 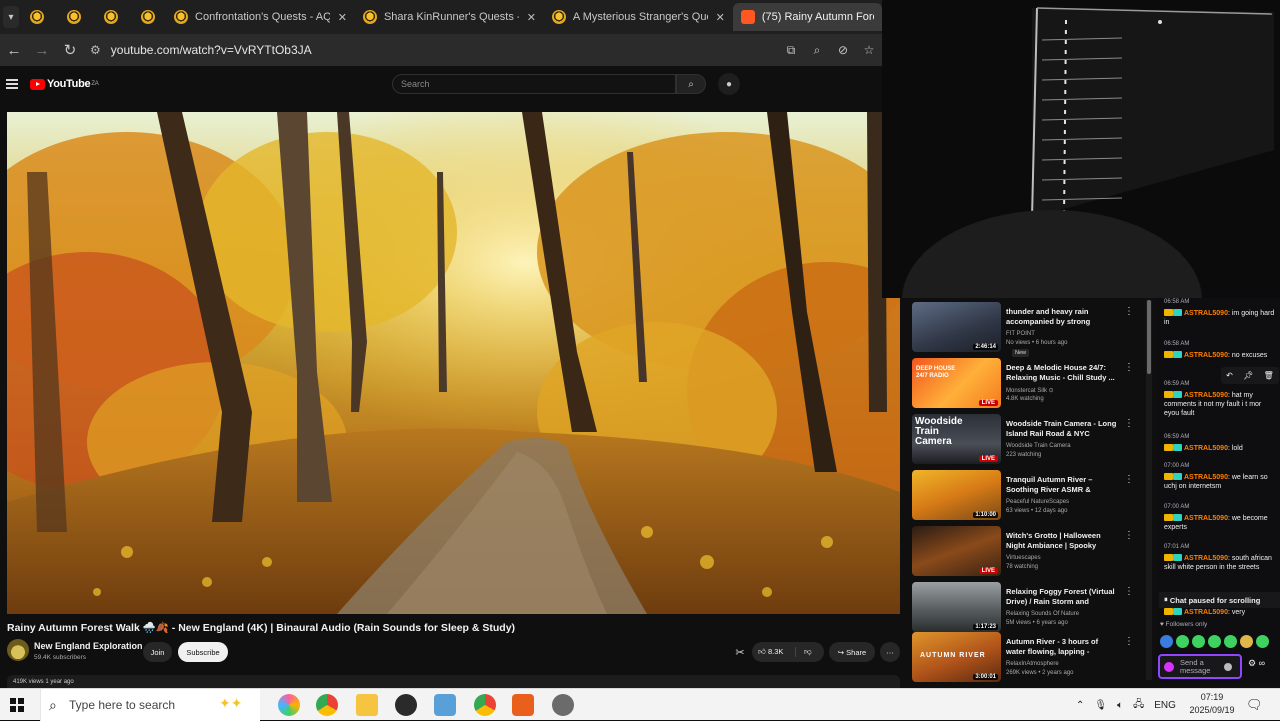 I want to click on join-button: Join, so click(x=157, y=652).